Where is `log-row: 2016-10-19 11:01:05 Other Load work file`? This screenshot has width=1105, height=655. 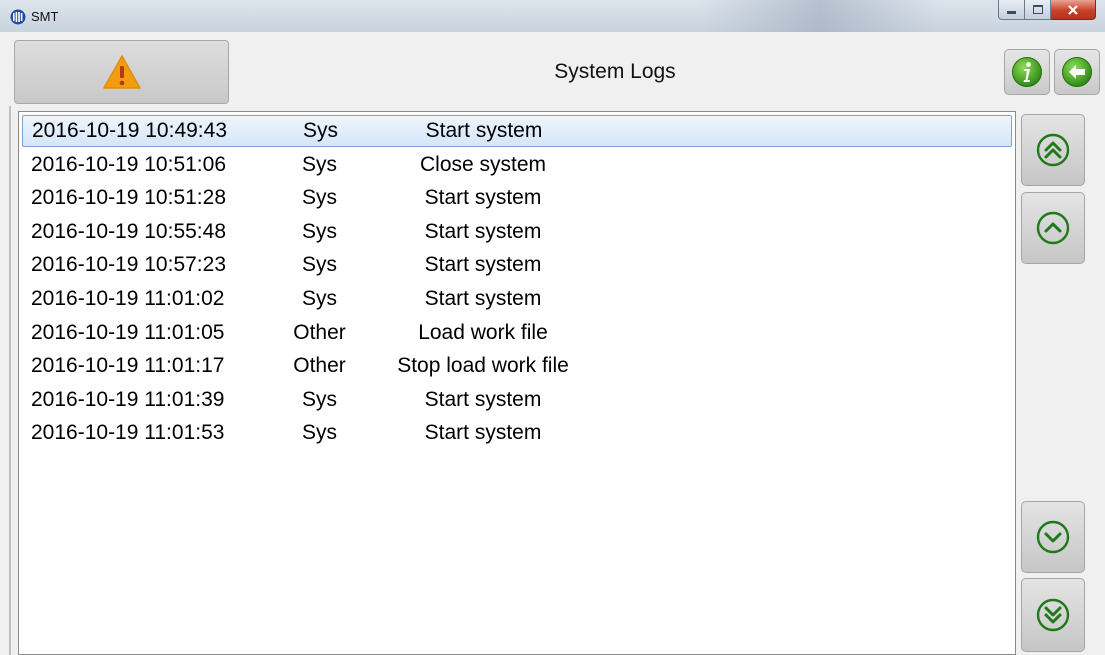
log-row: 2016-10-19 11:01:05 Other Load work file is located at coordinates (517, 333).